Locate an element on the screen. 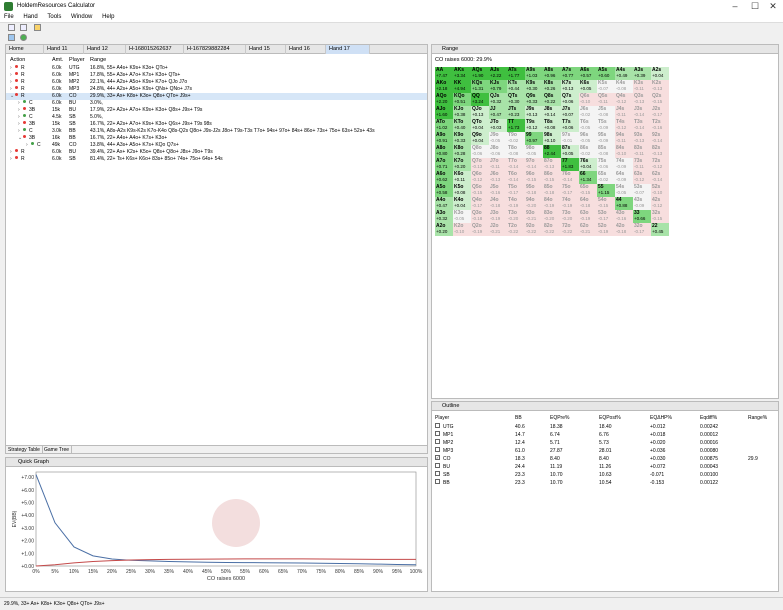 This screenshot has width=783, height=610. range-cell: Q7o -0.13 is located at coordinates (480, 164).